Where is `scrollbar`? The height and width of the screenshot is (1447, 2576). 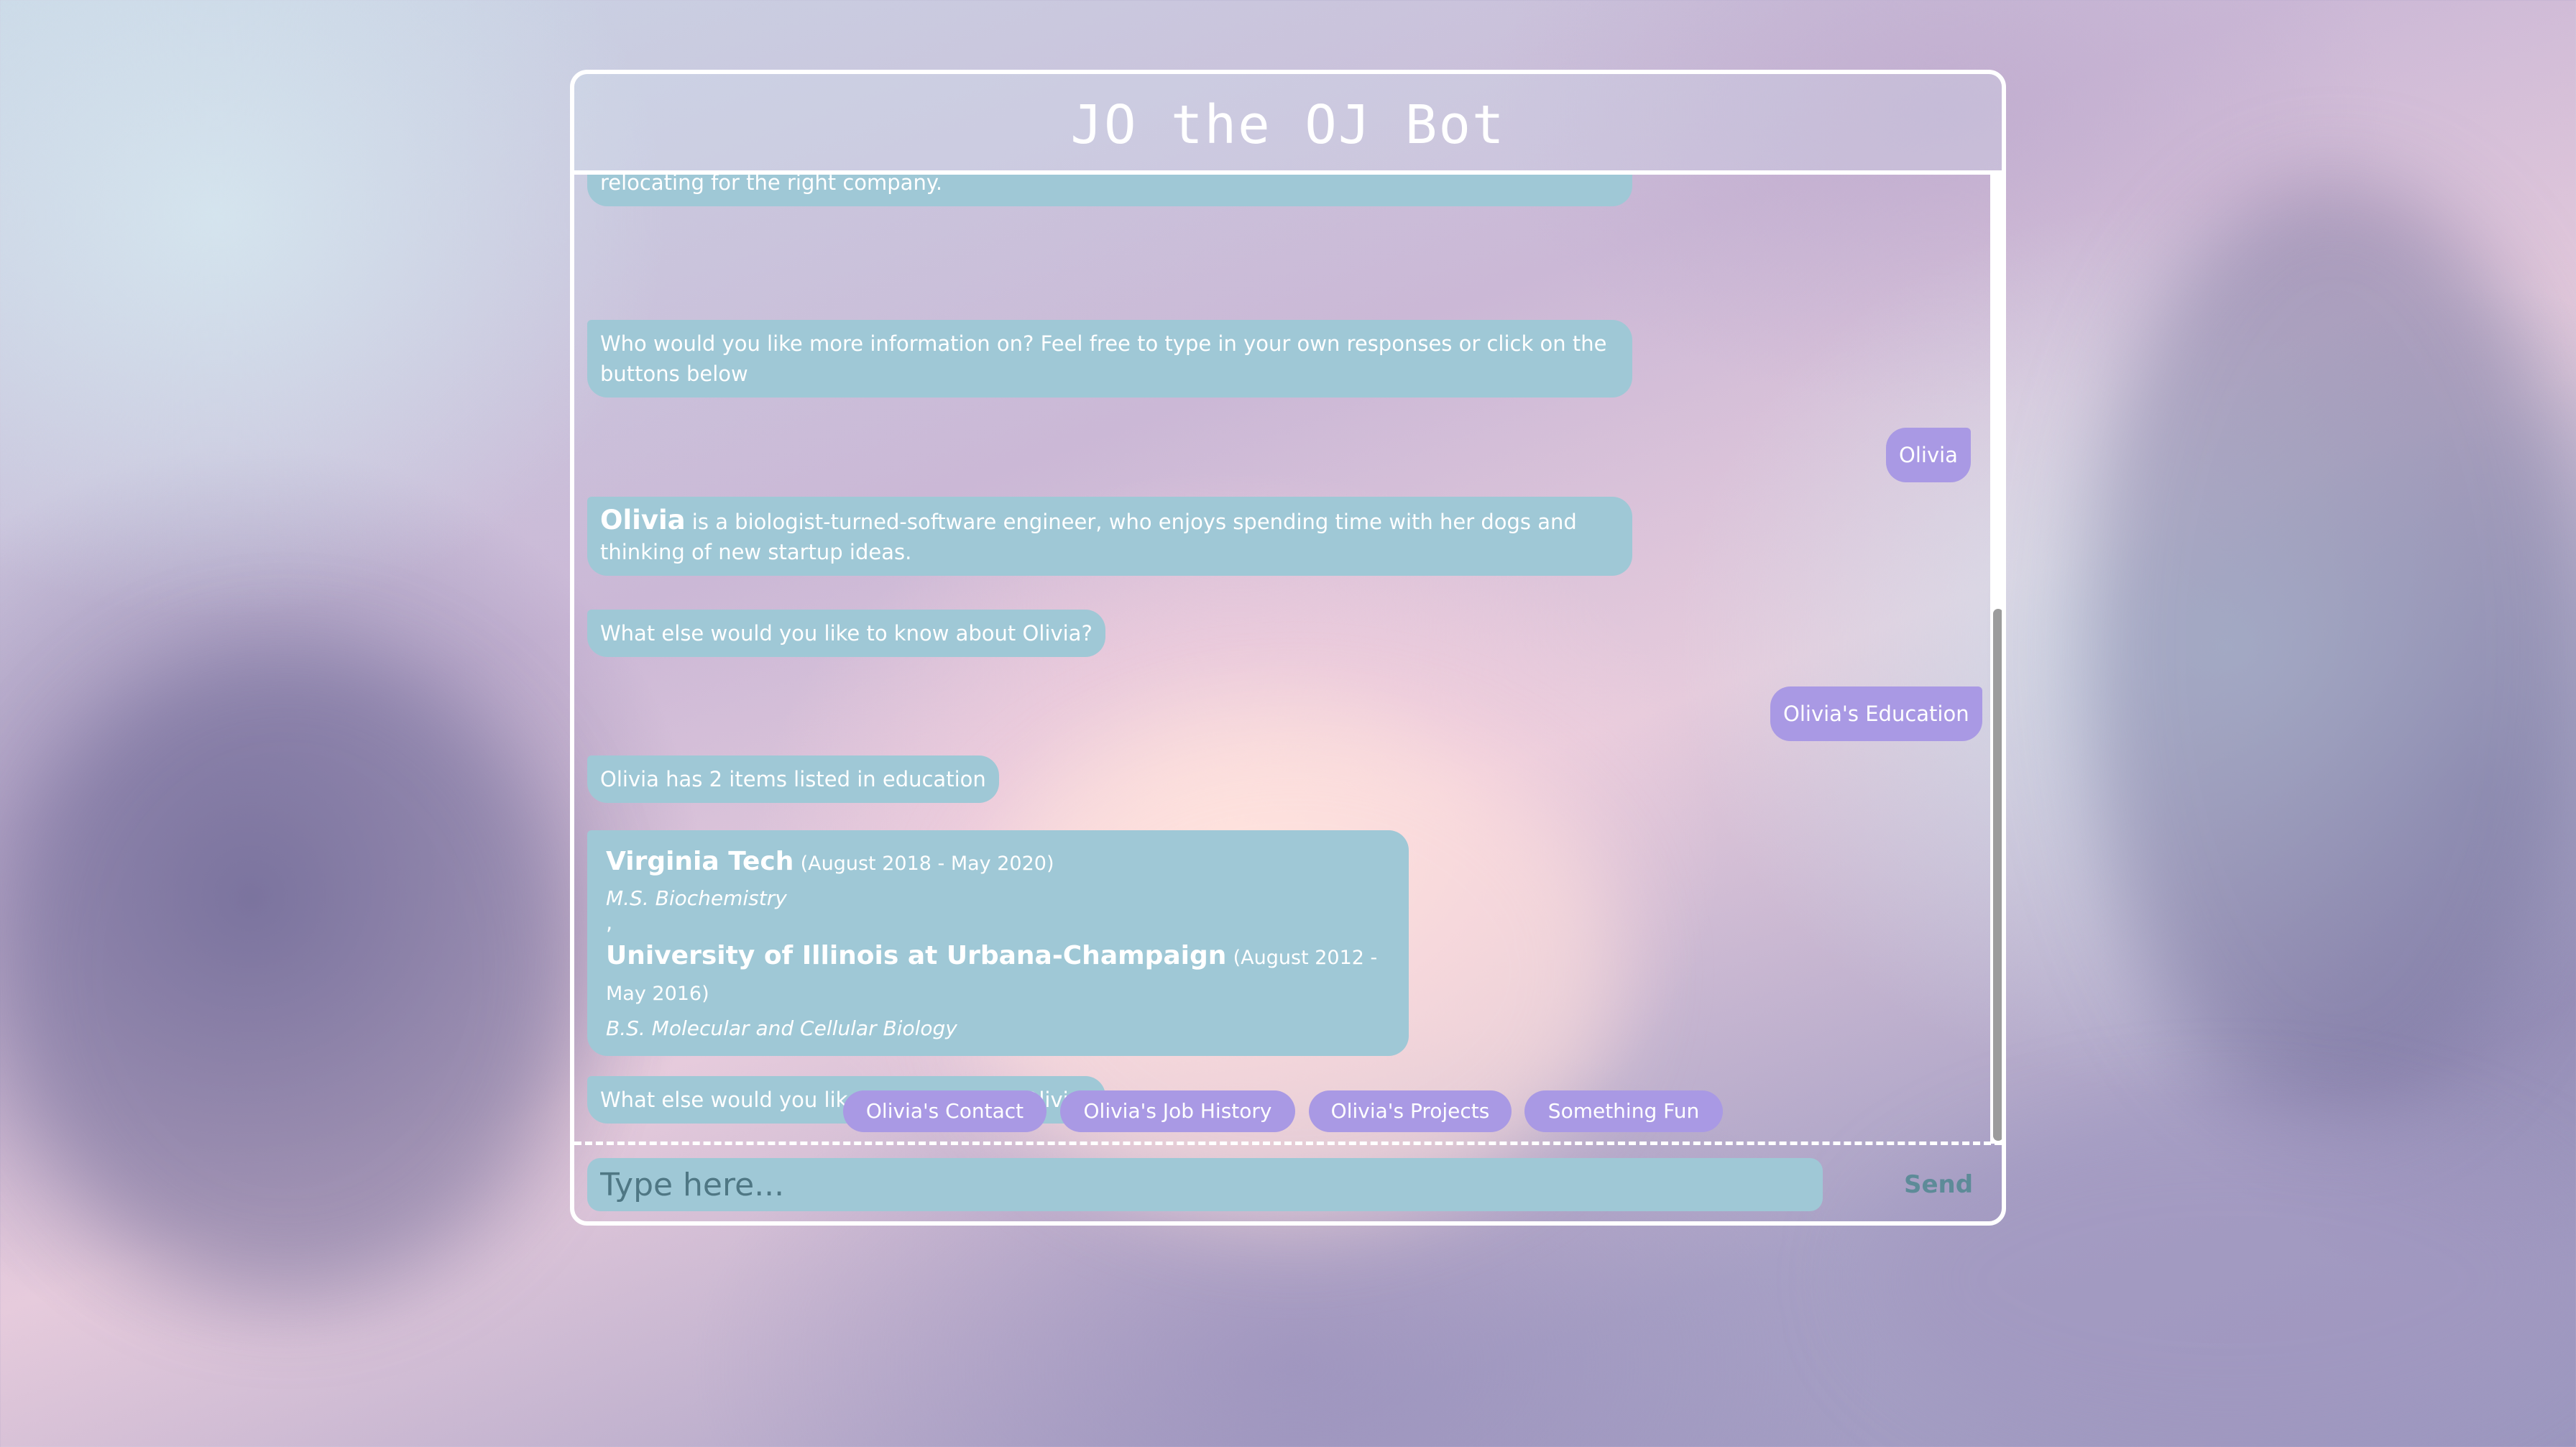
scrollbar is located at coordinates (1996, 659).